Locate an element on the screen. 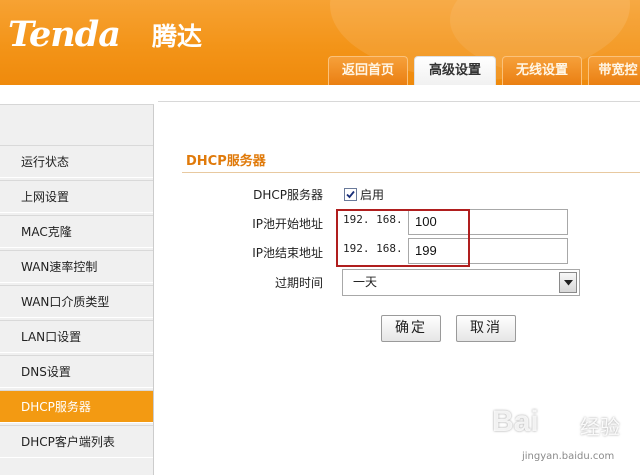 The height and width of the screenshot is (475, 640). confirm-button: 确定 is located at coordinates (411, 328).